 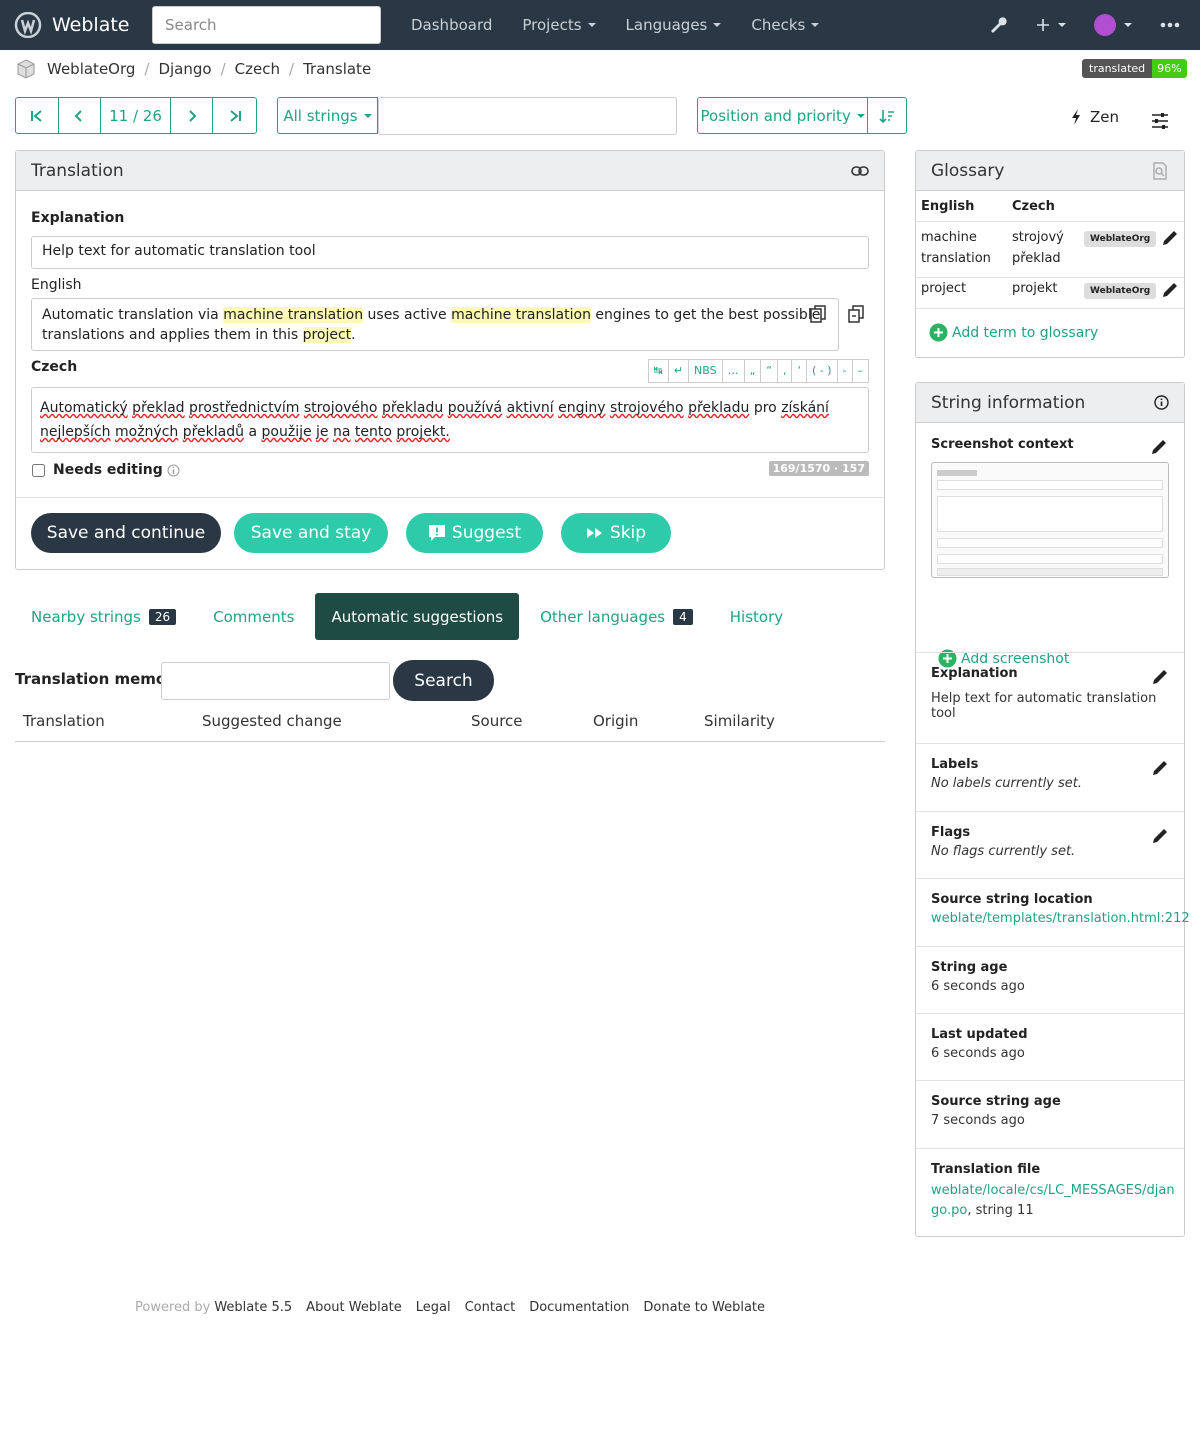 What do you see at coordinates (860, 170) in the screenshot?
I see `link-icon` at bounding box center [860, 170].